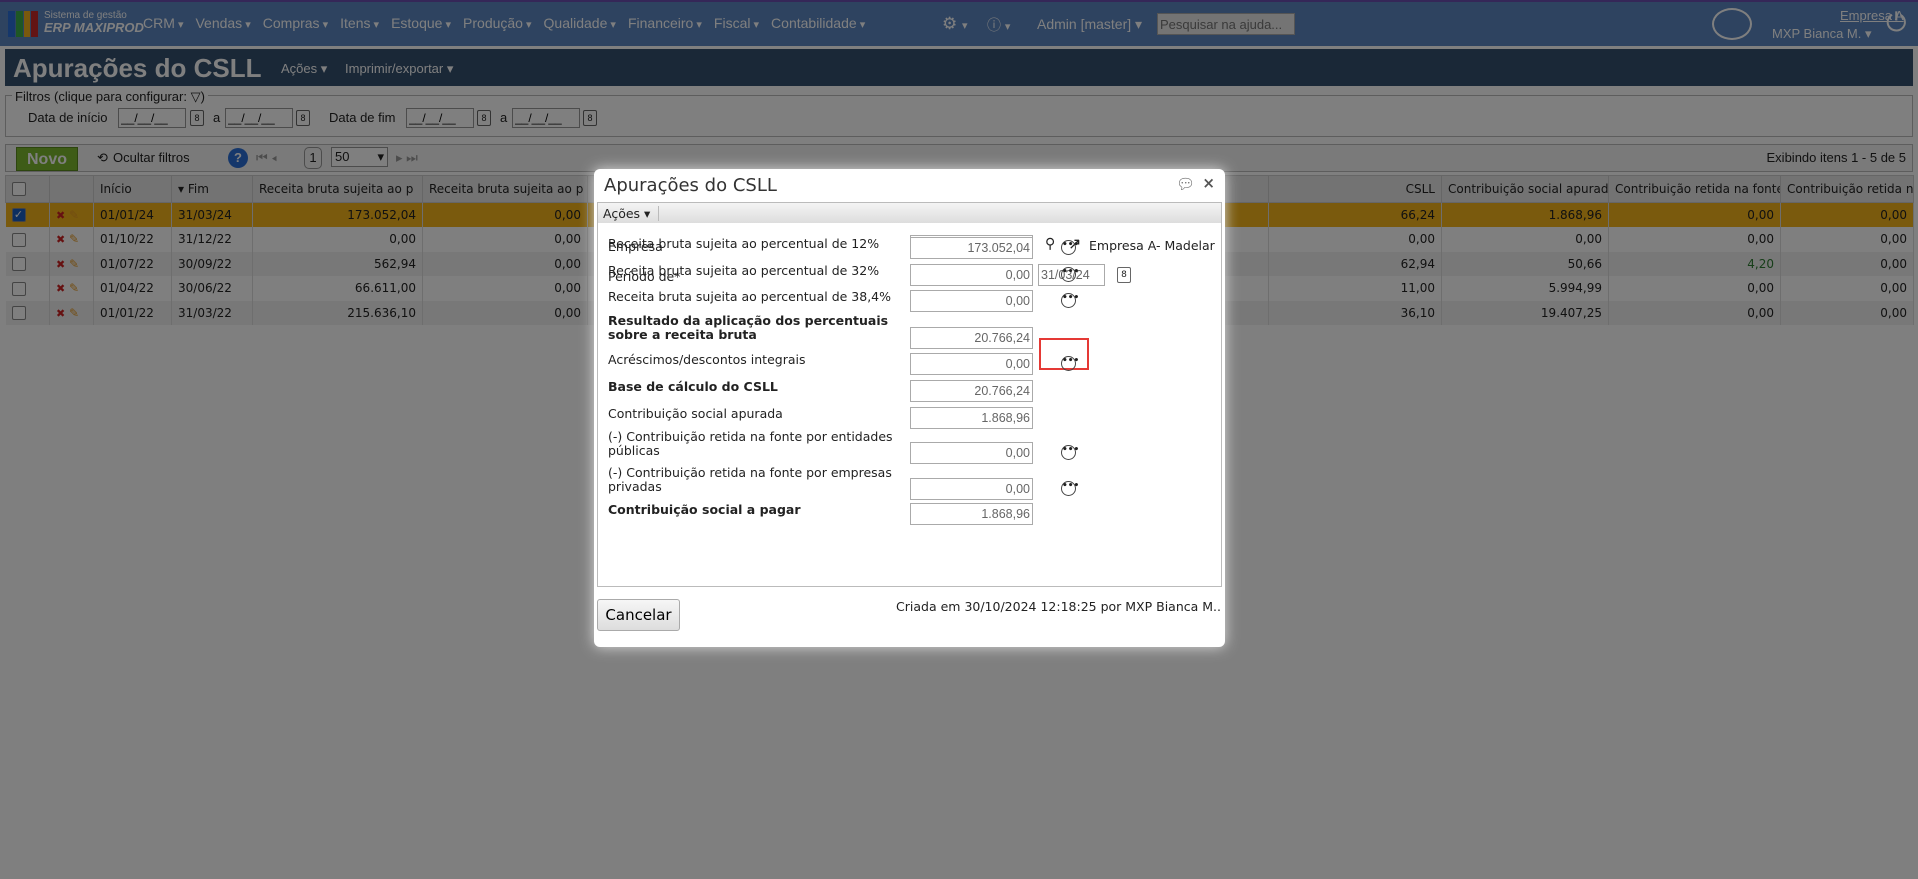 The height and width of the screenshot is (879, 1918). Describe the element at coordinates (690, 185) in the screenshot. I see `dialog-title: Apurações do CSLL` at that location.